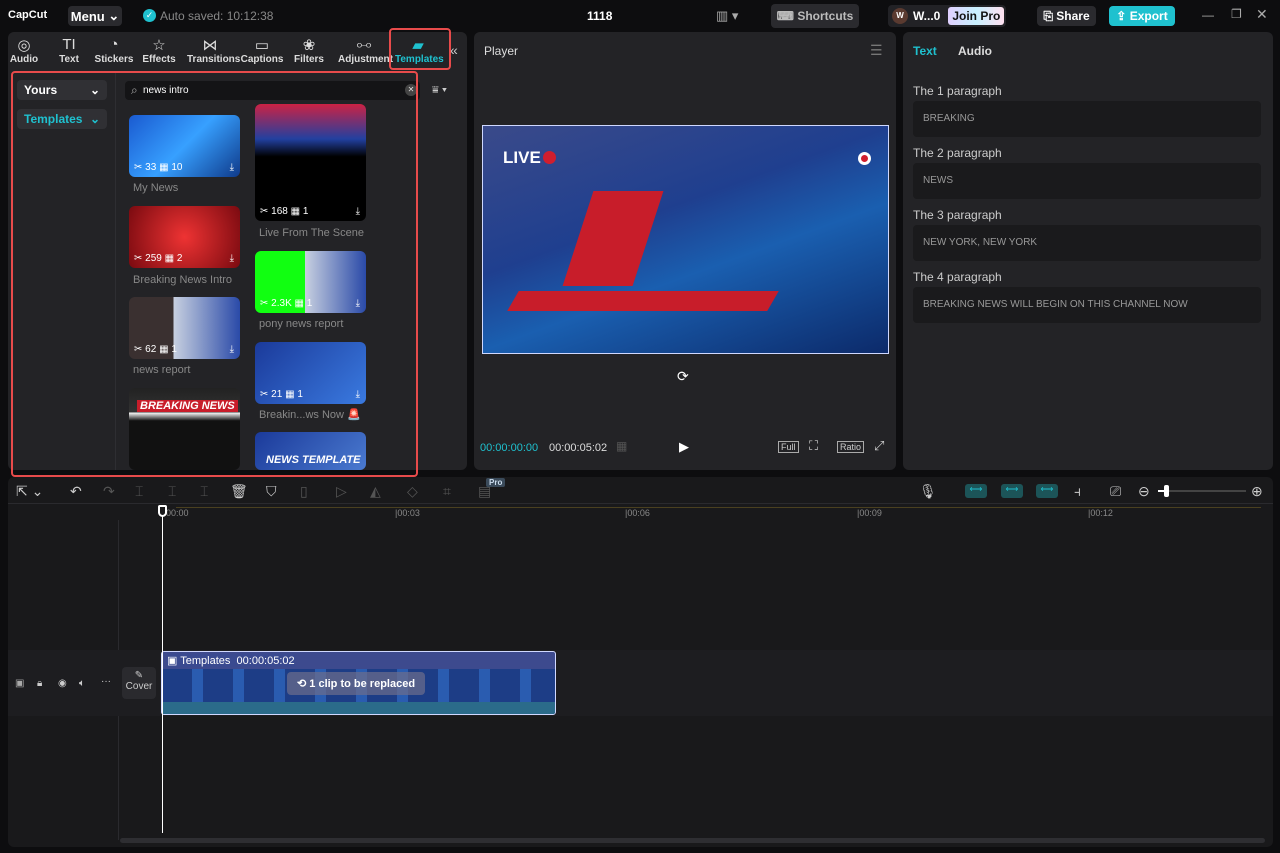  What do you see at coordinates (1087, 181) in the screenshot?
I see `paragraph-input: NEWS` at bounding box center [1087, 181].